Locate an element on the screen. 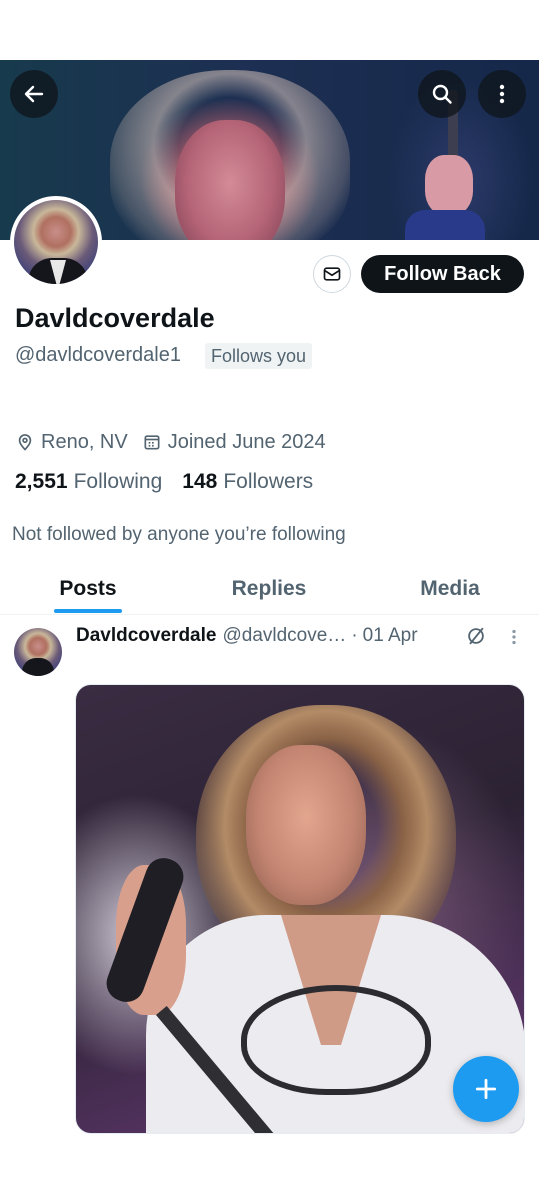 The width and height of the screenshot is (539, 1200). back-button is located at coordinates (34, 94).